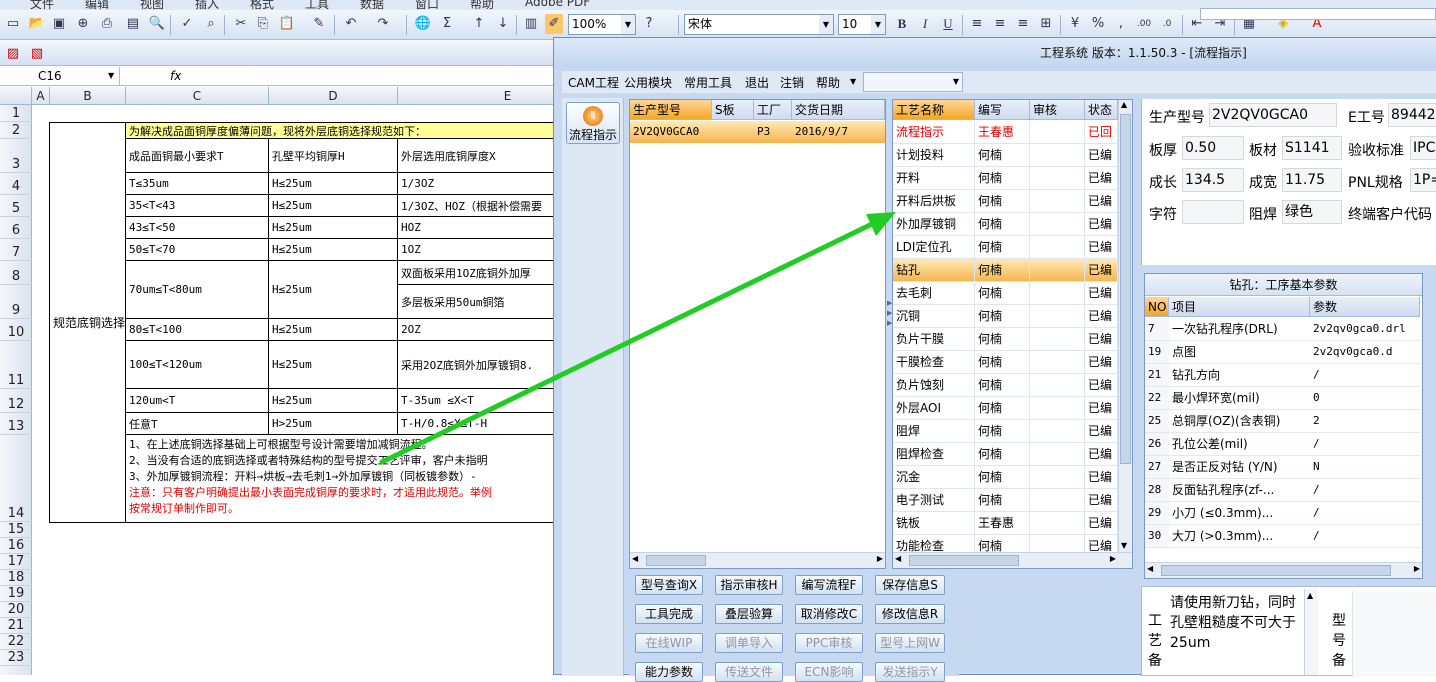 Image resolution: width=1436 pixels, height=682 pixels. What do you see at coordinates (16, 302) in the screenshot?
I see `row-header: 9` at bounding box center [16, 302].